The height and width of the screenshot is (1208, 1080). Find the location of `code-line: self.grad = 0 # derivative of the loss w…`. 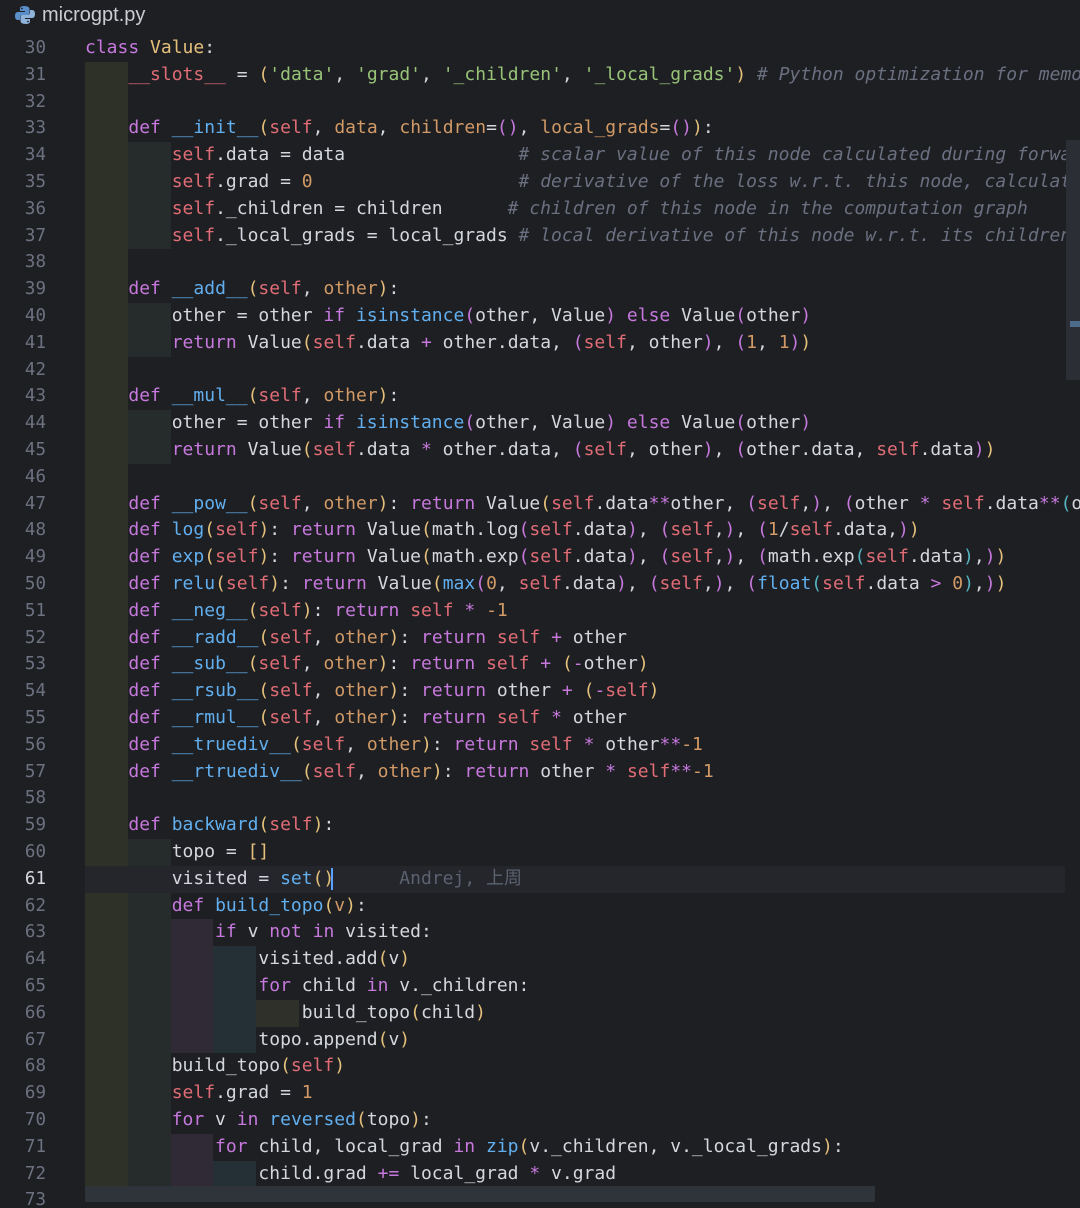

code-line: self.grad = 0 # derivative of the loss w… is located at coordinates (582, 182).